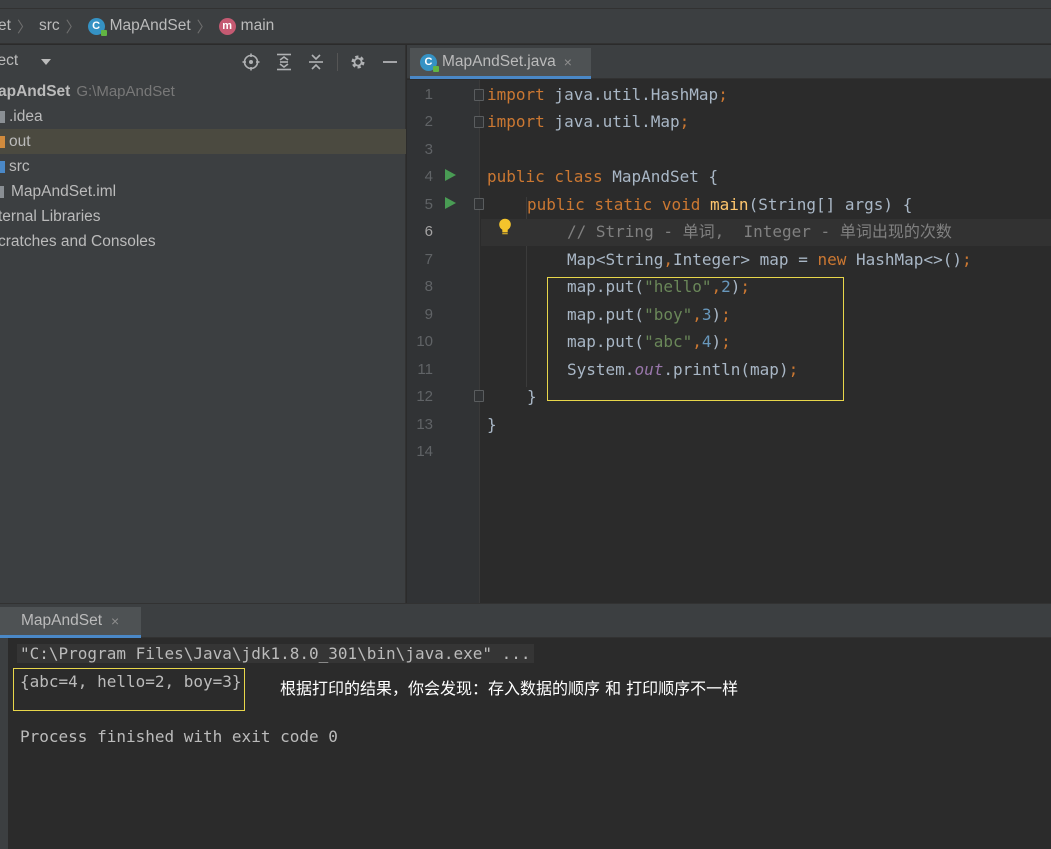 Image resolution: width=1051 pixels, height=849 pixels. What do you see at coordinates (203, 191) in the screenshot?
I see `tree-item-iml: MapAndSet.iml` at bounding box center [203, 191].